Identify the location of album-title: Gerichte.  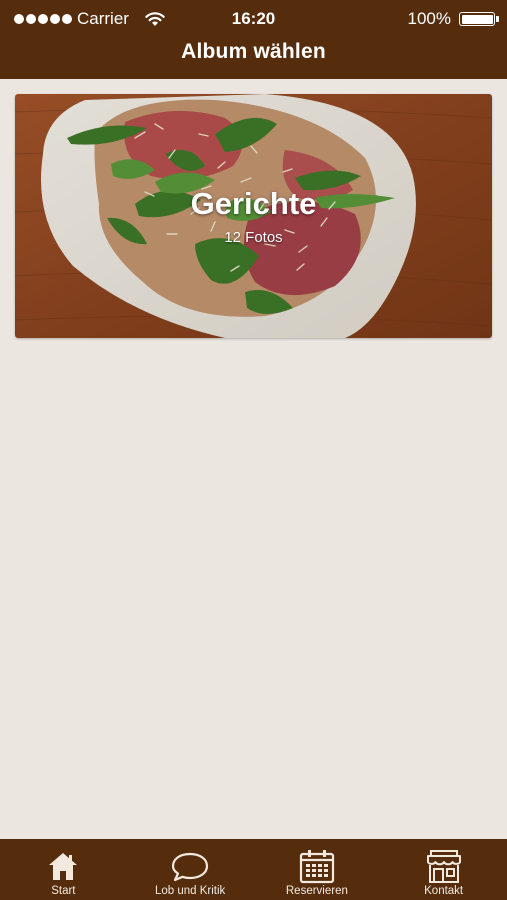
(253, 203).